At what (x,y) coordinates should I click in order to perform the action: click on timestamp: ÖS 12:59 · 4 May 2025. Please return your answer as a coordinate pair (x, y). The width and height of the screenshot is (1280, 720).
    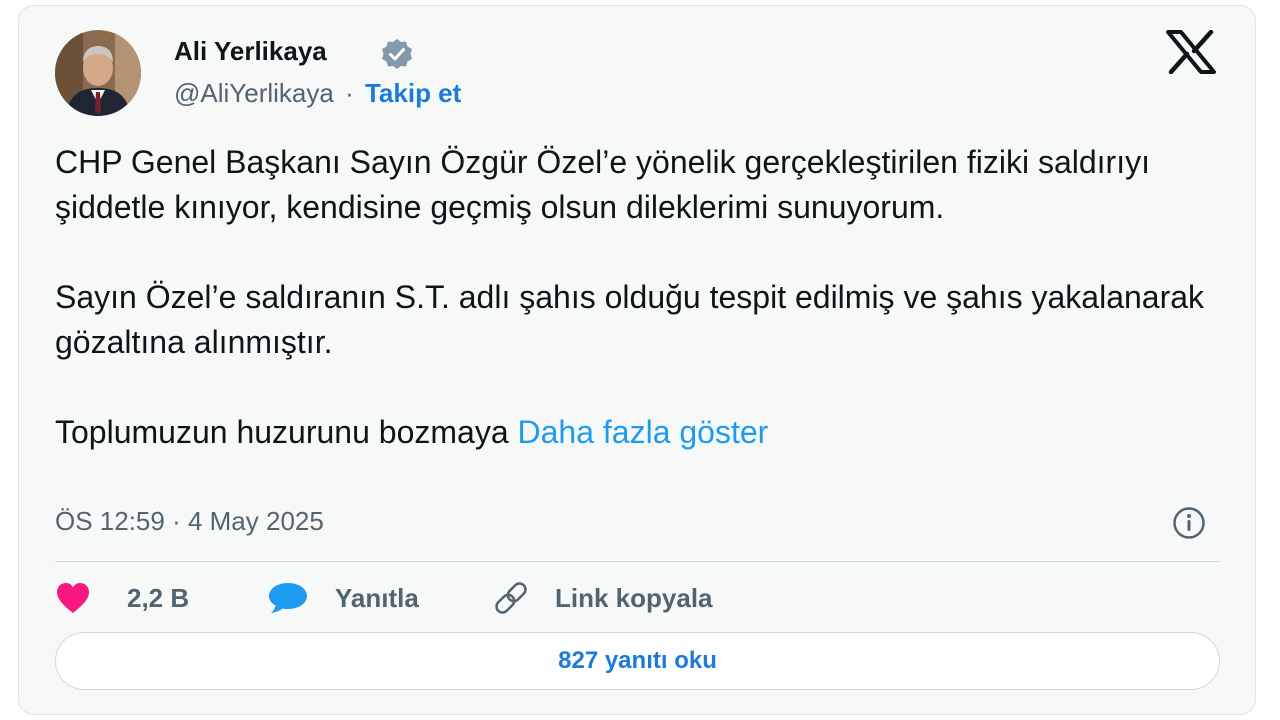
    Looking at the image, I should click on (189, 521).